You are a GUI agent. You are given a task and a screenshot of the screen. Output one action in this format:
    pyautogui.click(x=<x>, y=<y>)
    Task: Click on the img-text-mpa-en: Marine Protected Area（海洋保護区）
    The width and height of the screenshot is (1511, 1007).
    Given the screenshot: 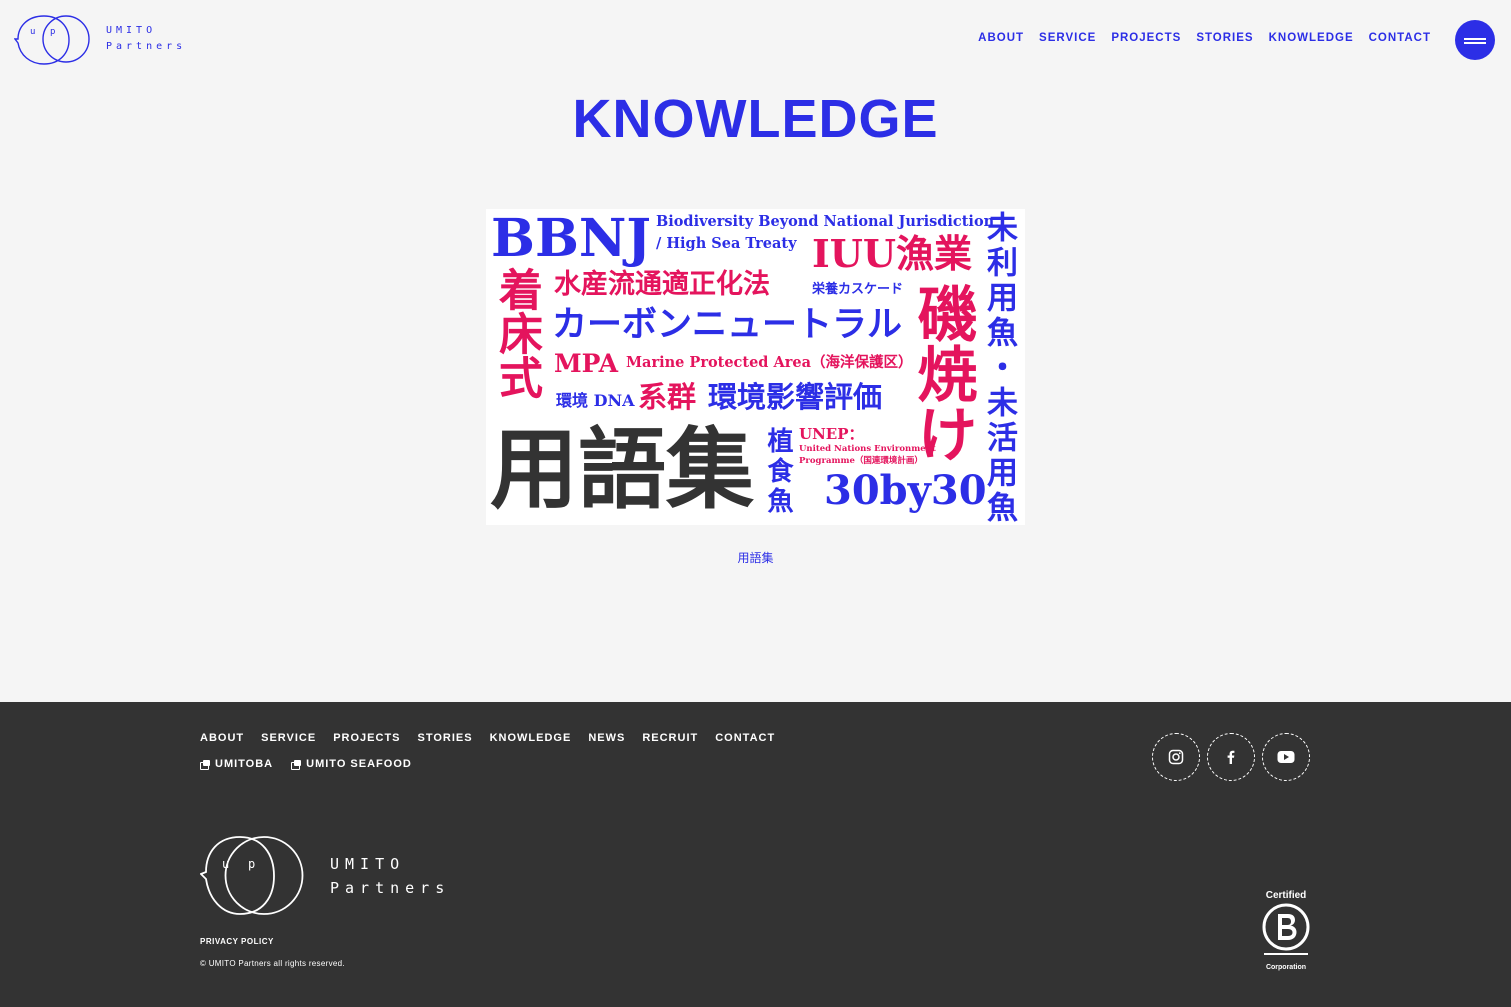 What is the action you would take?
    pyautogui.click(x=769, y=362)
    